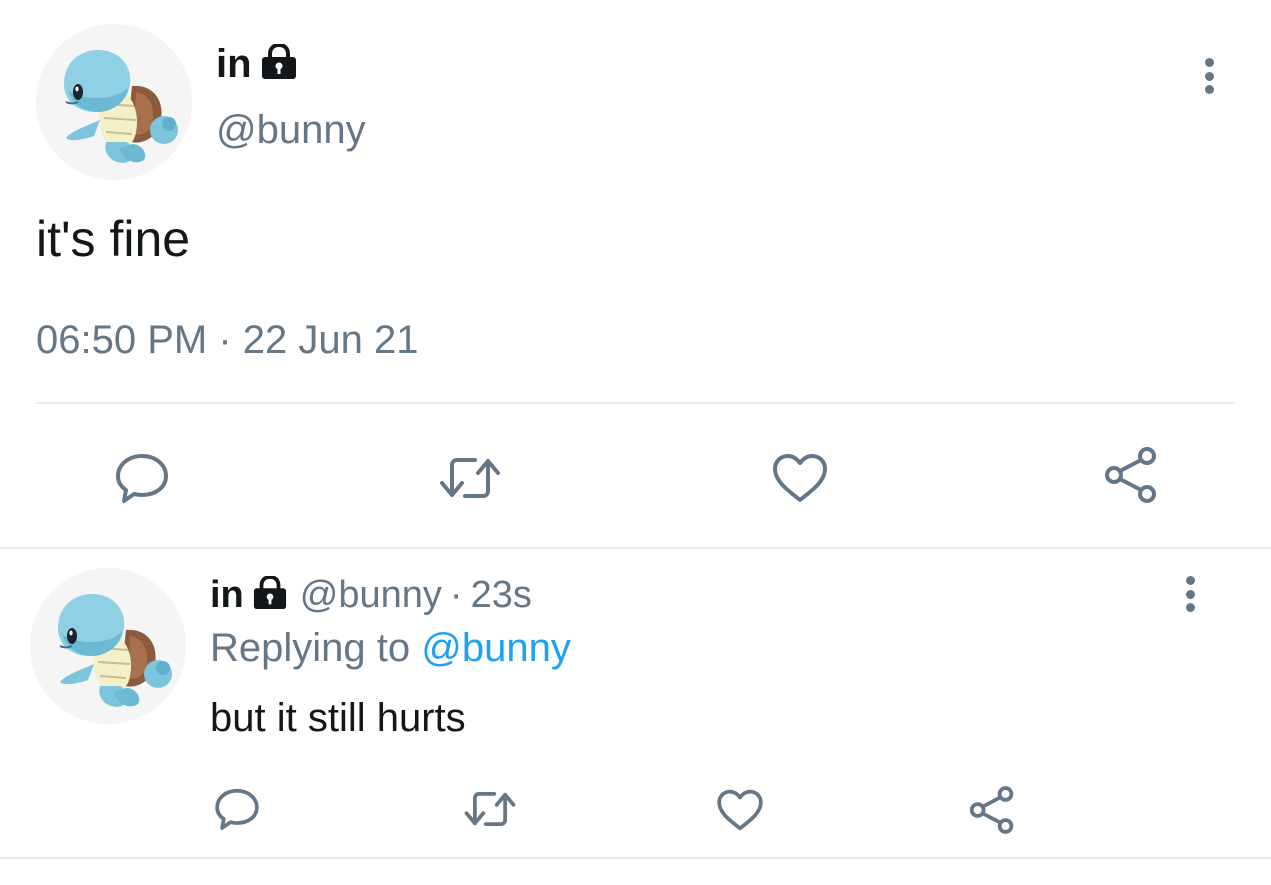 This screenshot has width=1271, height=885. I want to click on tweet-actions, so click(635, 478).